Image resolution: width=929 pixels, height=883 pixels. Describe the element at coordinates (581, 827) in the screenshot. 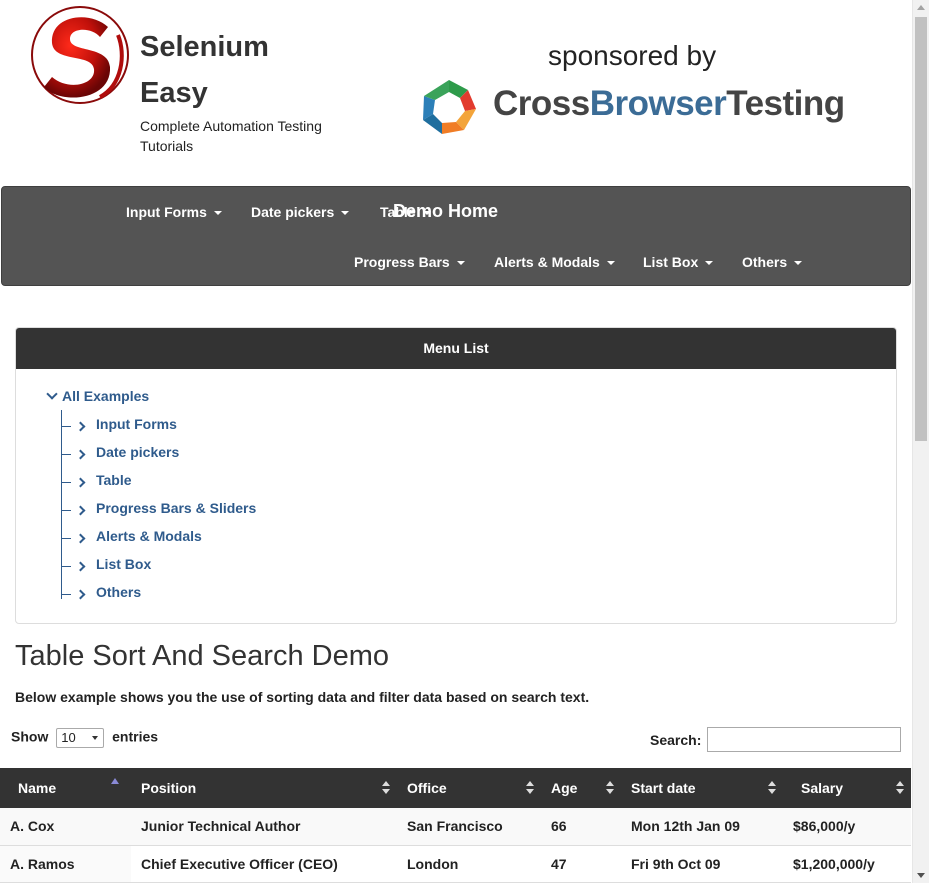

I see `cell-age: 66` at that location.